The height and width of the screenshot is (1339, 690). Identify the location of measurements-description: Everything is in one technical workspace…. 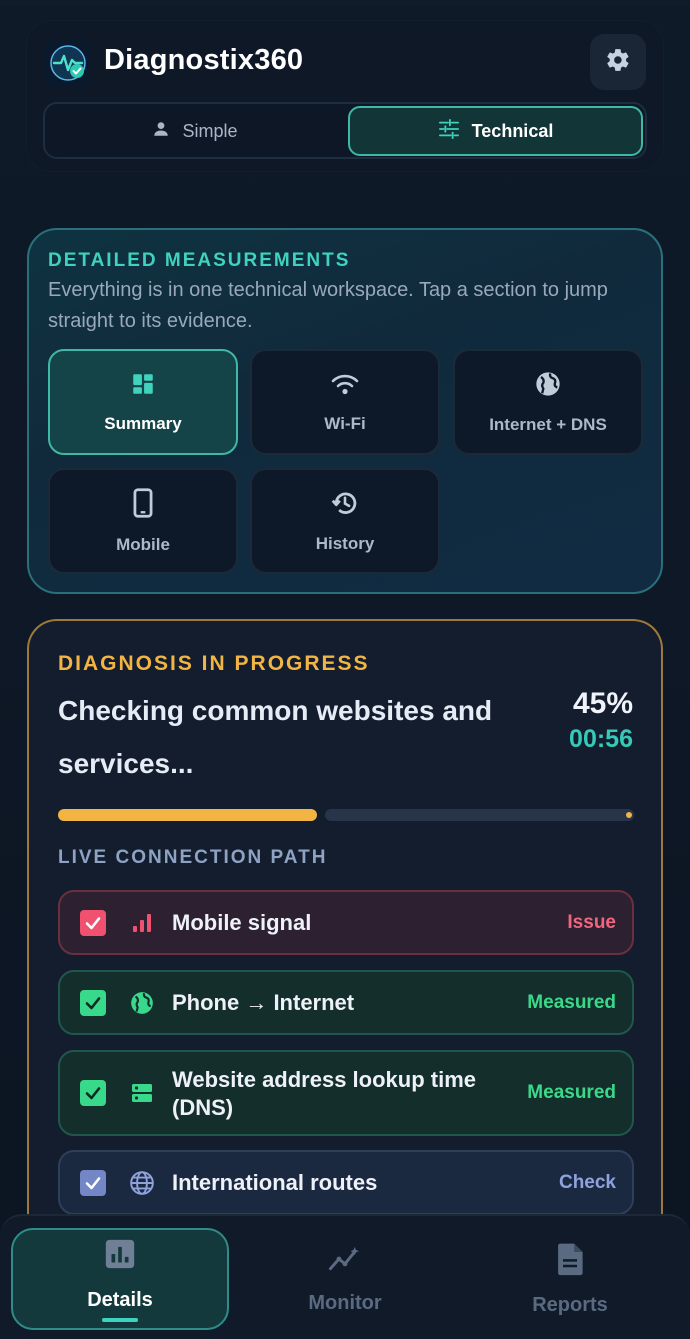
(328, 305).